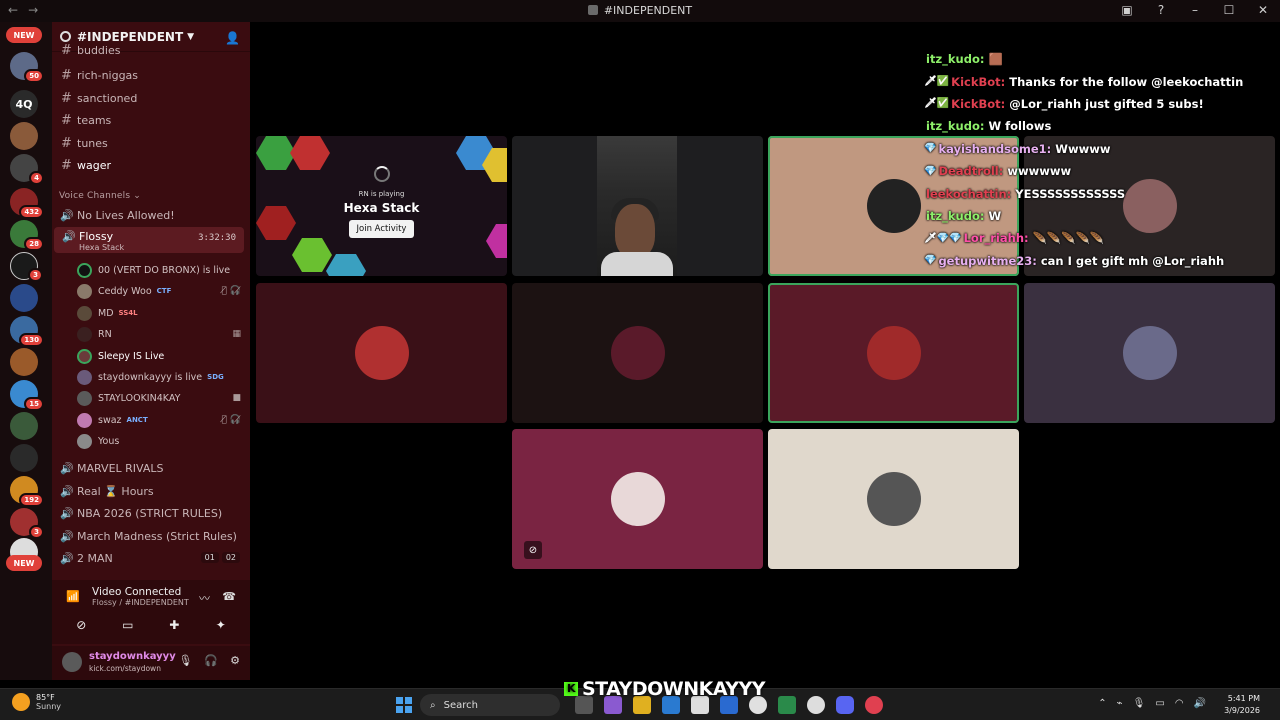 This screenshot has height=720, width=1280. I want to click on help-icon: ?, so click(1161, 10).